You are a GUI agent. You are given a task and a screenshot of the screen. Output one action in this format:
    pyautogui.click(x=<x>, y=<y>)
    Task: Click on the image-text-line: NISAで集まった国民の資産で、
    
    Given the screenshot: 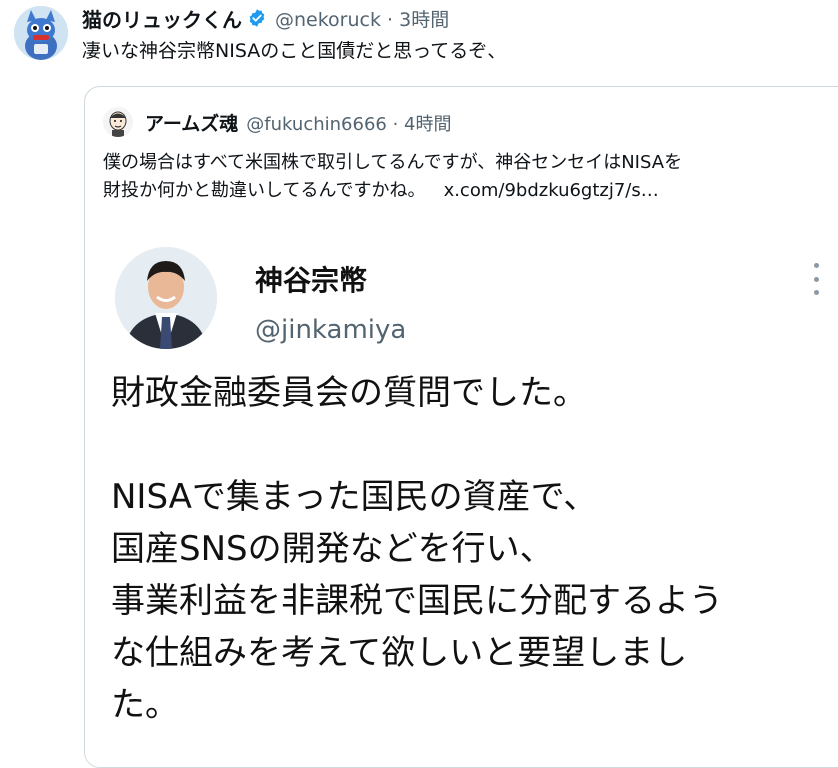 What is the action you would take?
    pyautogui.click(x=354, y=497)
    